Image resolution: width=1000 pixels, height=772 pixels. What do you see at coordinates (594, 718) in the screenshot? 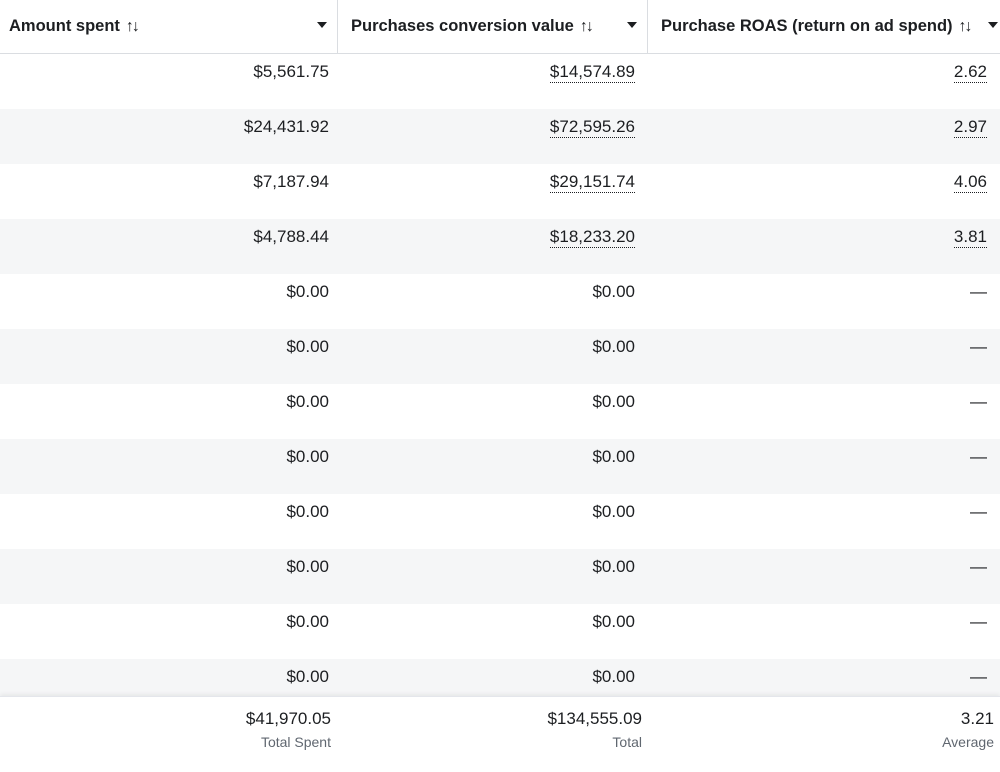
I see `total-value: $134,555.09` at bounding box center [594, 718].